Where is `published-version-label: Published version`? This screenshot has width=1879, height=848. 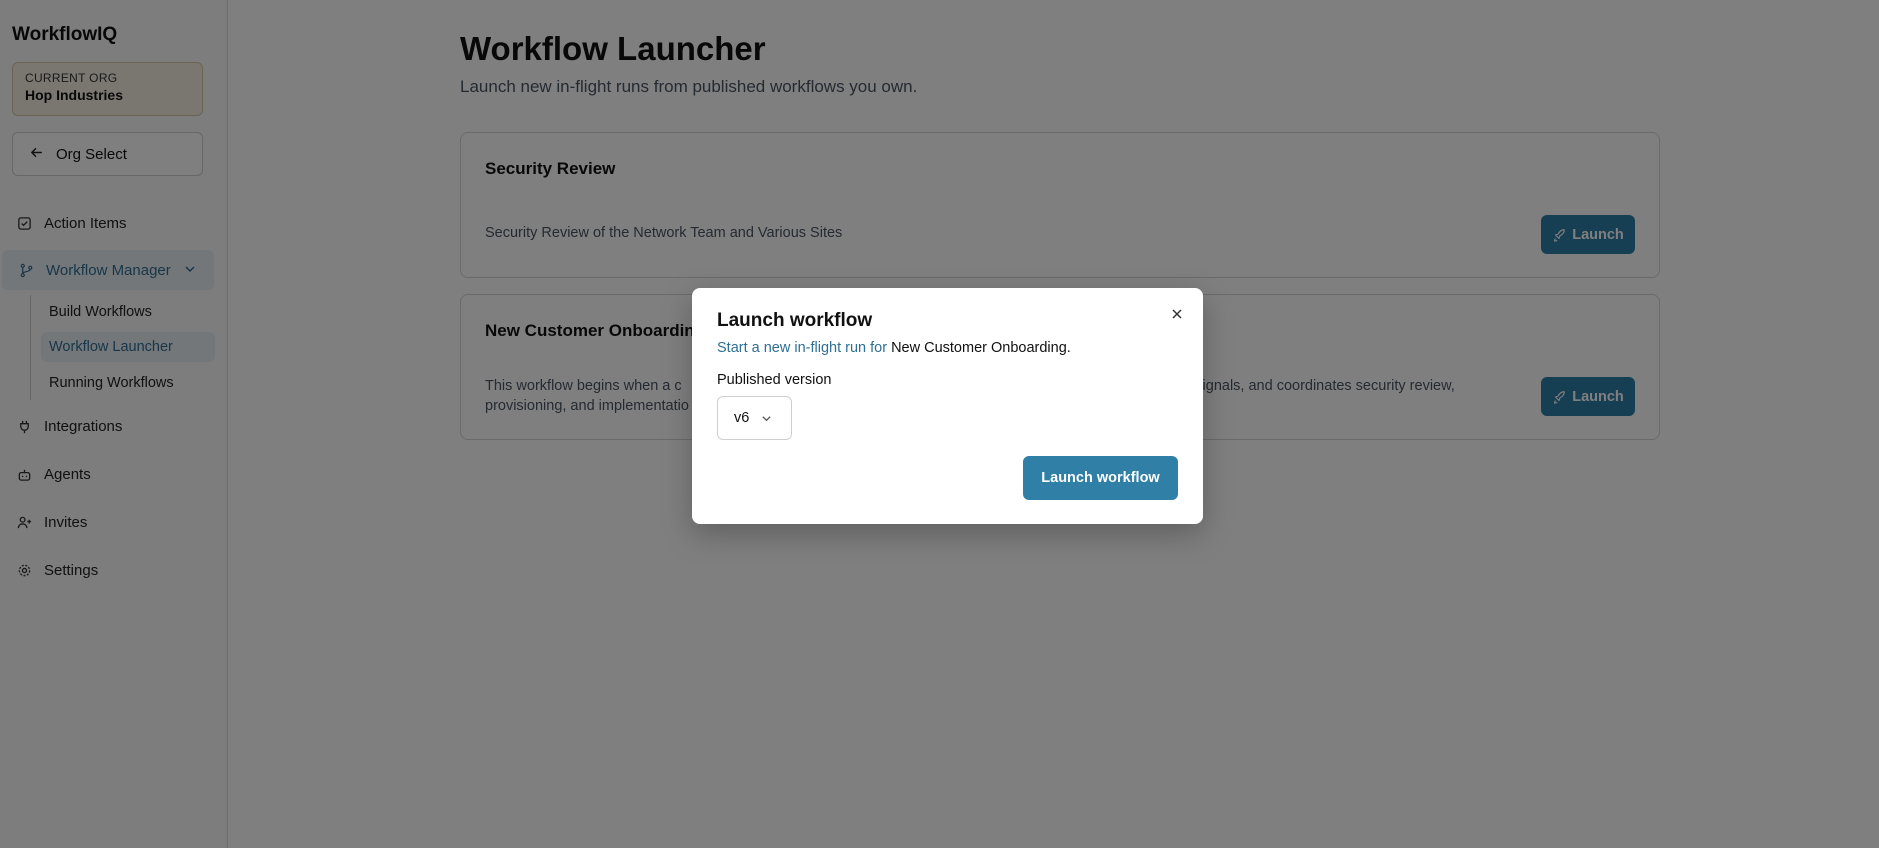 published-version-label: Published version is located at coordinates (774, 380).